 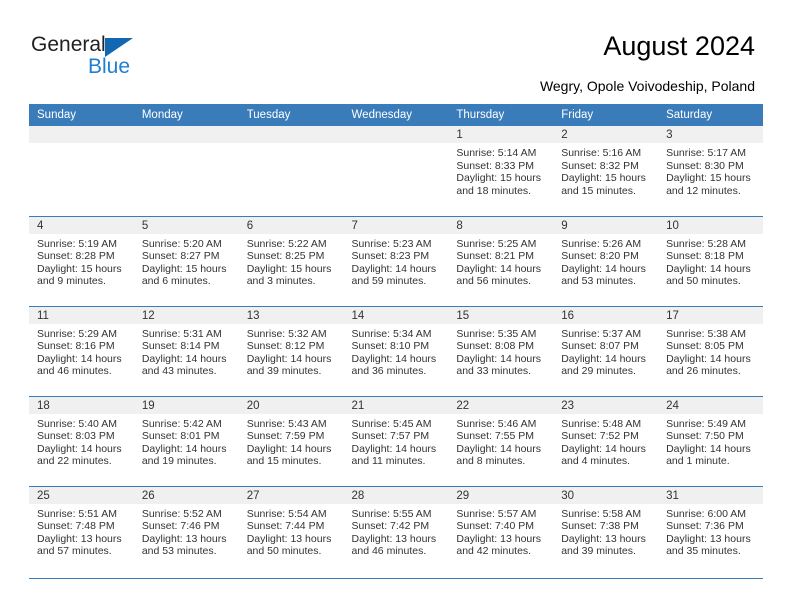 What do you see at coordinates (291, 315) in the screenshot?
I see `day-number: 13` at bounding box center [291, 315].